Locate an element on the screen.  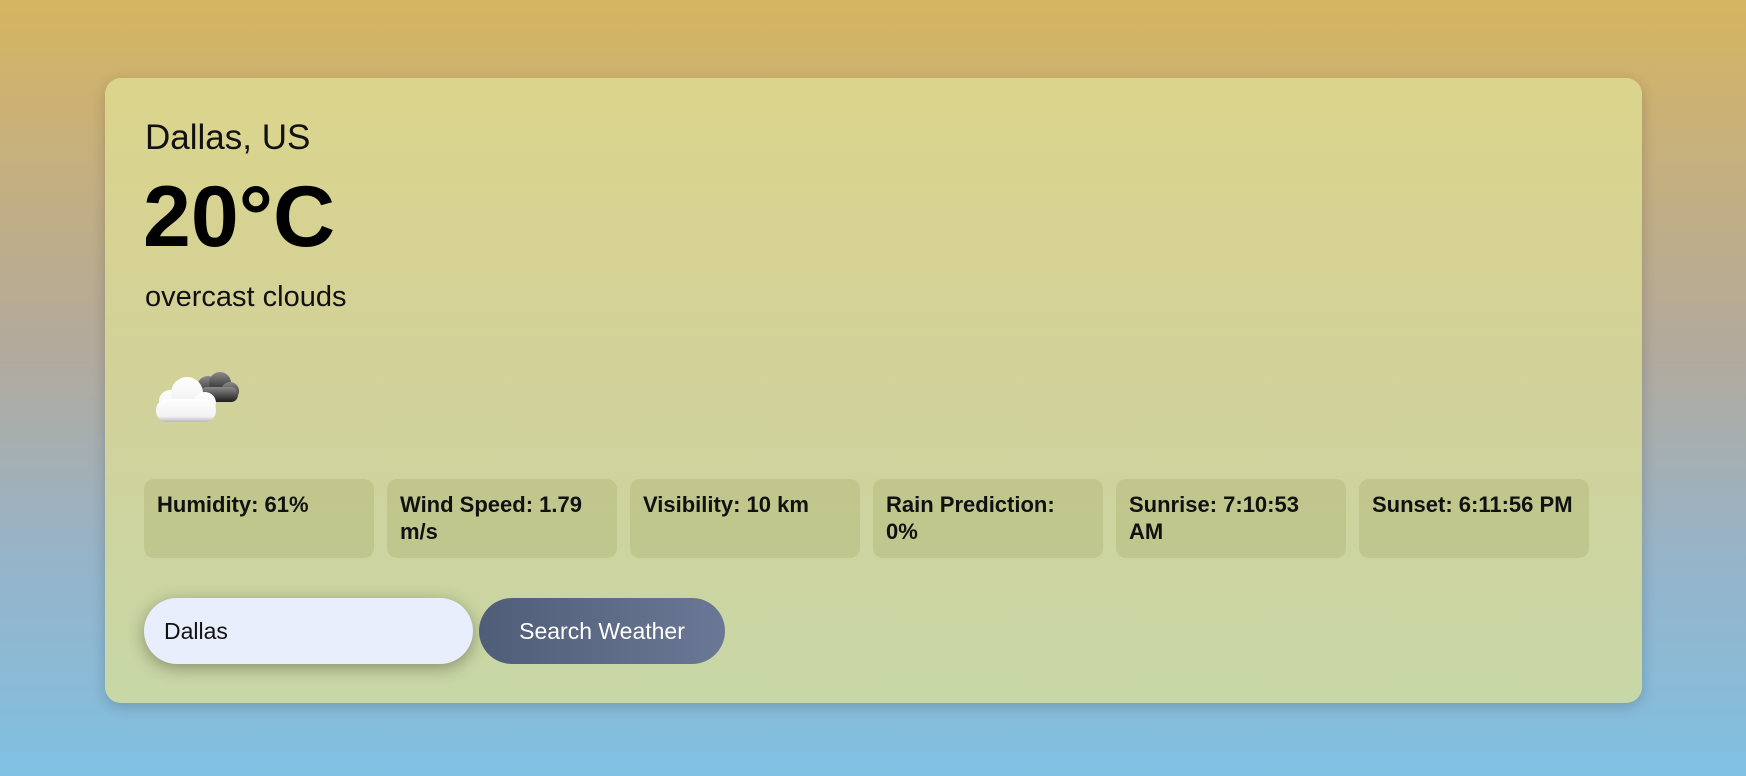
stat-rain-prediction: Rain Prediction: 0% is located at coordinates (988, 518).